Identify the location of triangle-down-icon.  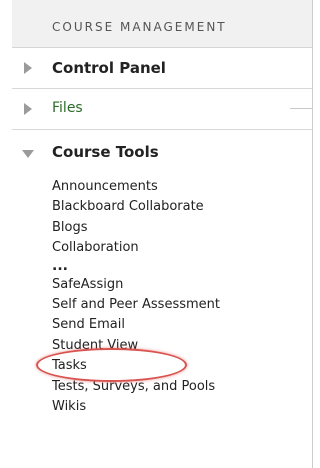
(28, 154).